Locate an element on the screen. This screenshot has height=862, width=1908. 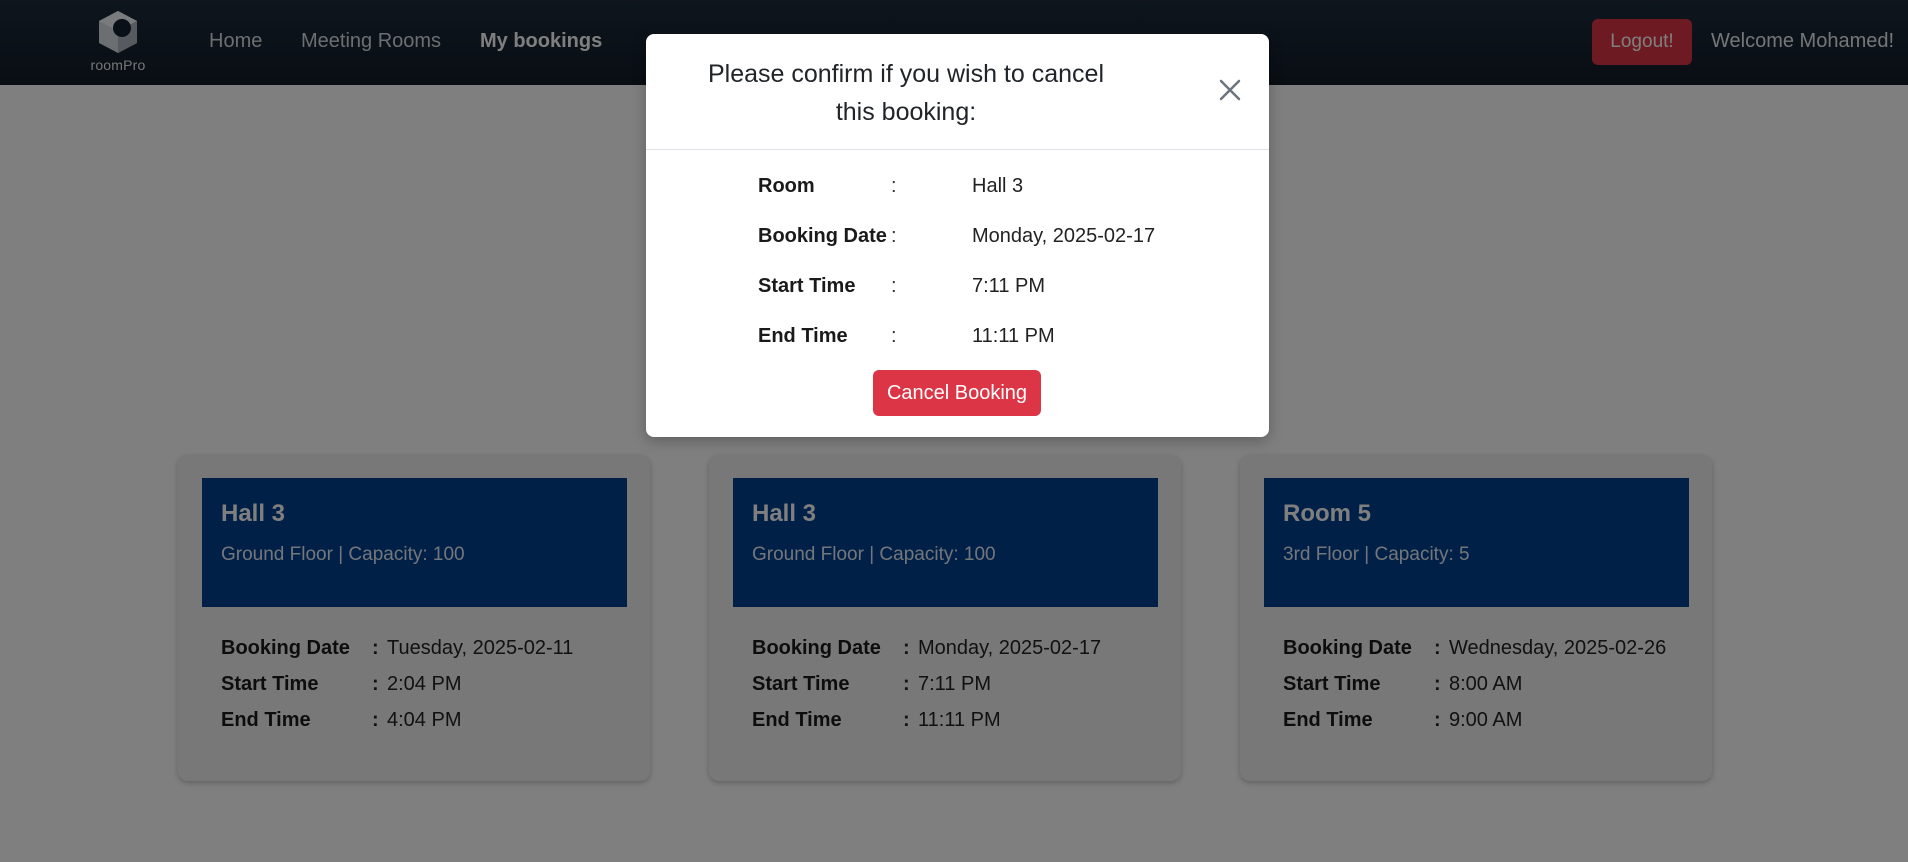
modal-end-time-value: 11:11 PM is located at coordinates (1013, 336).